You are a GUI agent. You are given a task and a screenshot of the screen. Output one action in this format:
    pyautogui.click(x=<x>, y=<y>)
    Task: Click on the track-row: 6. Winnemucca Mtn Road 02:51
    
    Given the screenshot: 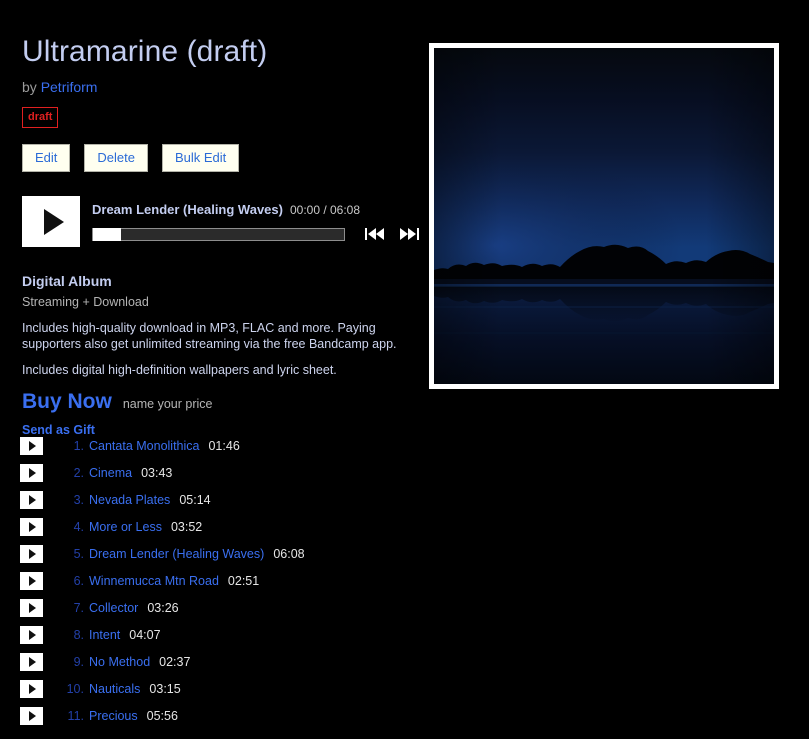 What is the action you would take?
    pyautogui.click(x=235, y=580)
    